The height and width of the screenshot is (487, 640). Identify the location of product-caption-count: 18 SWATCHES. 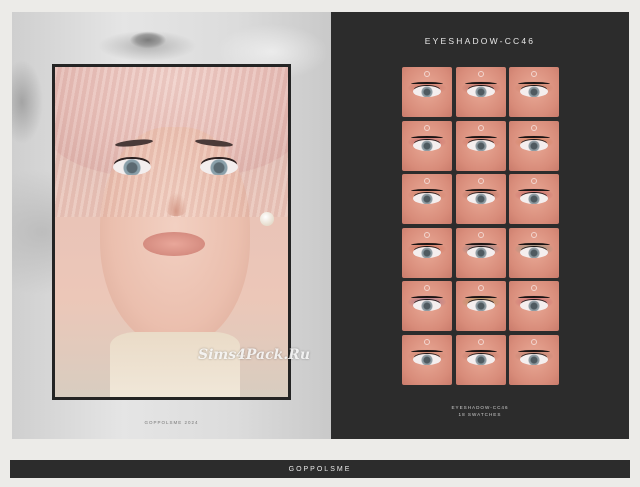
(480, 414).